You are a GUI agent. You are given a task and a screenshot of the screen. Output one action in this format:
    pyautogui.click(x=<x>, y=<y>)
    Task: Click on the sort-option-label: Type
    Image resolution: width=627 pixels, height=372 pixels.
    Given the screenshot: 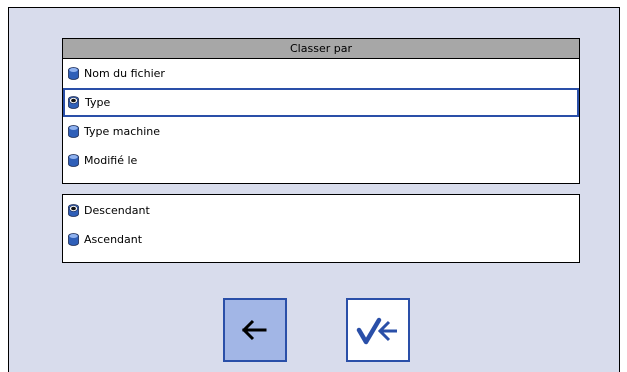 What is the action you would take?
    pyautogui.click(x=98, y=102)
    